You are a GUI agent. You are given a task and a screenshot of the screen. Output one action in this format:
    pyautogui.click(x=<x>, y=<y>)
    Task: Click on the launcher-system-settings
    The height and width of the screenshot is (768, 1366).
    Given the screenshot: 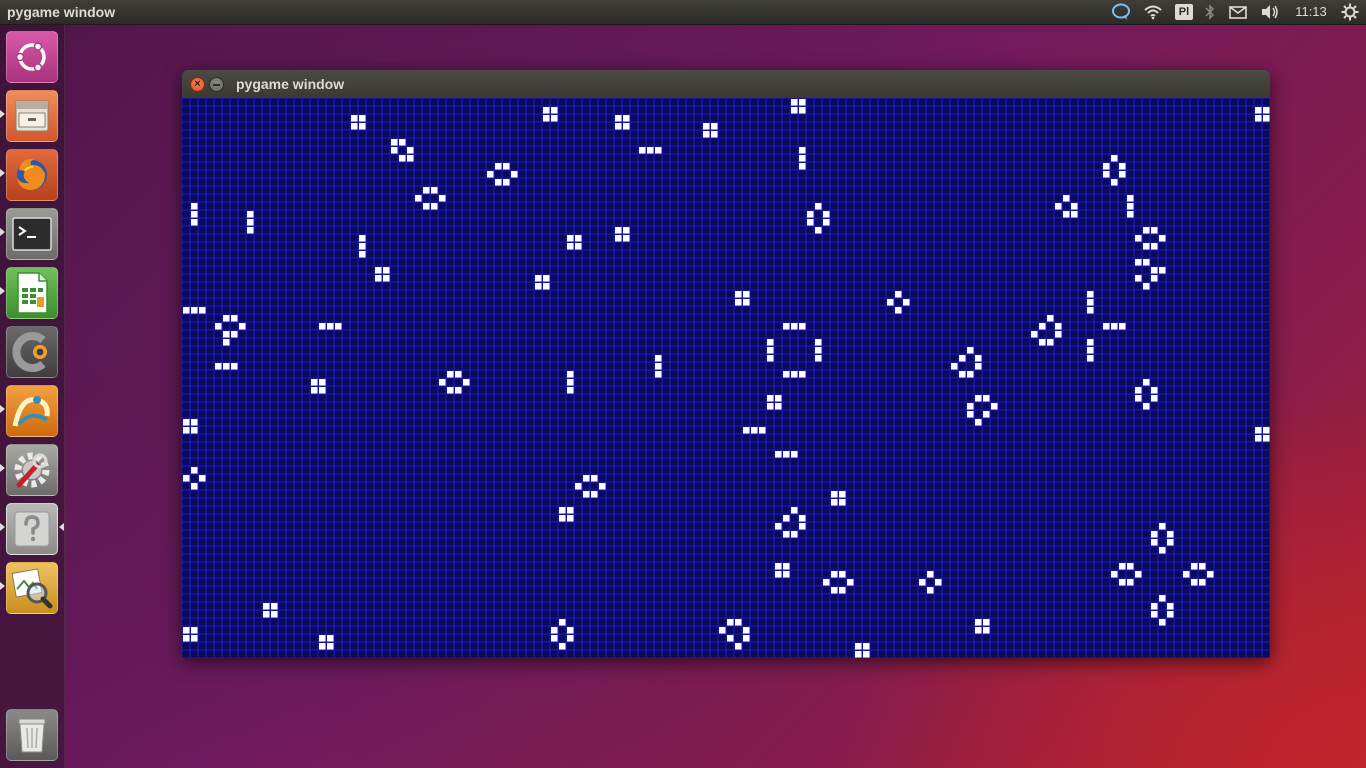 What is the action you would take?
    pyautogui.click(x=32, y=470)
    